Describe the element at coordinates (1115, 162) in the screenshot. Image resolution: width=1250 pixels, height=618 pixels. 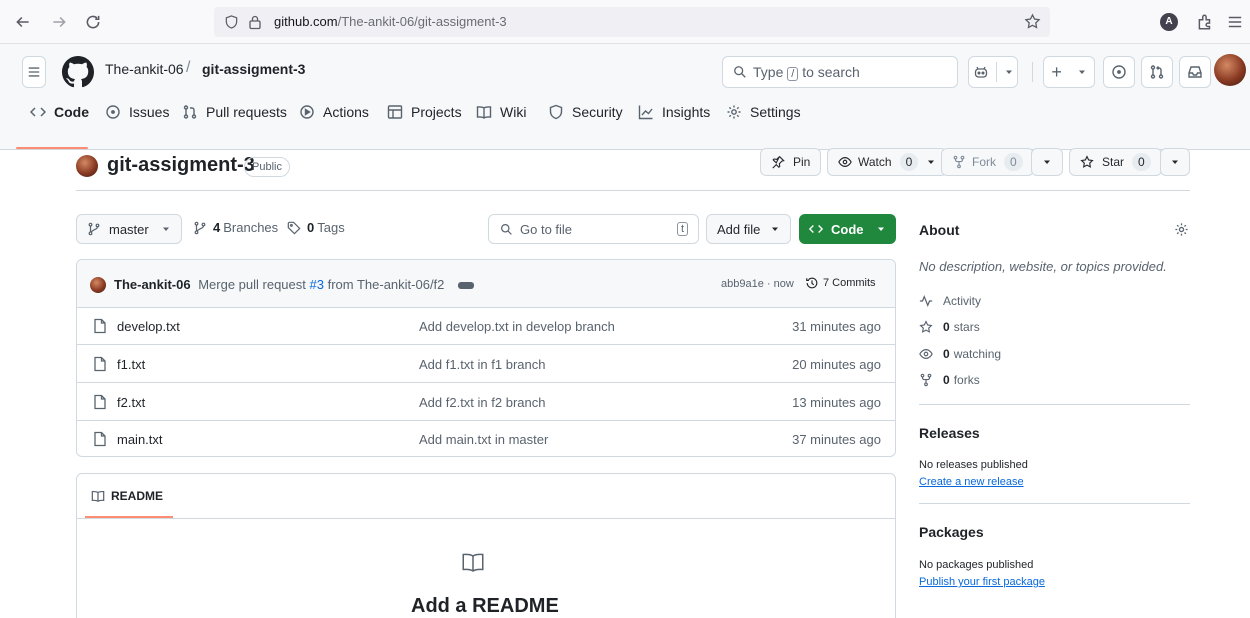
I see `star-button: Star 0` at that location.